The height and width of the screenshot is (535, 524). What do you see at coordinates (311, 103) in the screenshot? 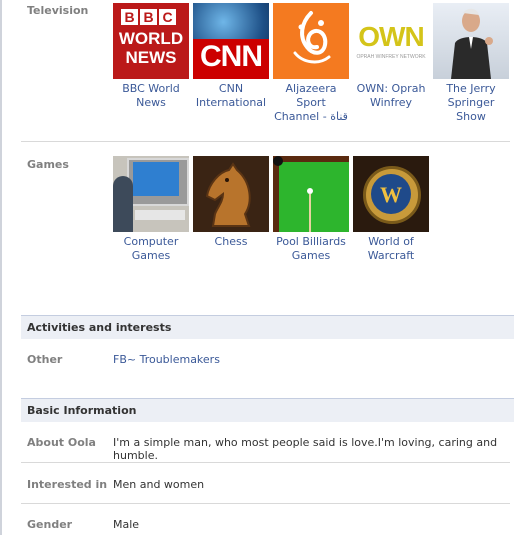
I see `tv-caption-aljazeera: Aljazeera Sport Channel - قناة` at bounding box center [311, 103].